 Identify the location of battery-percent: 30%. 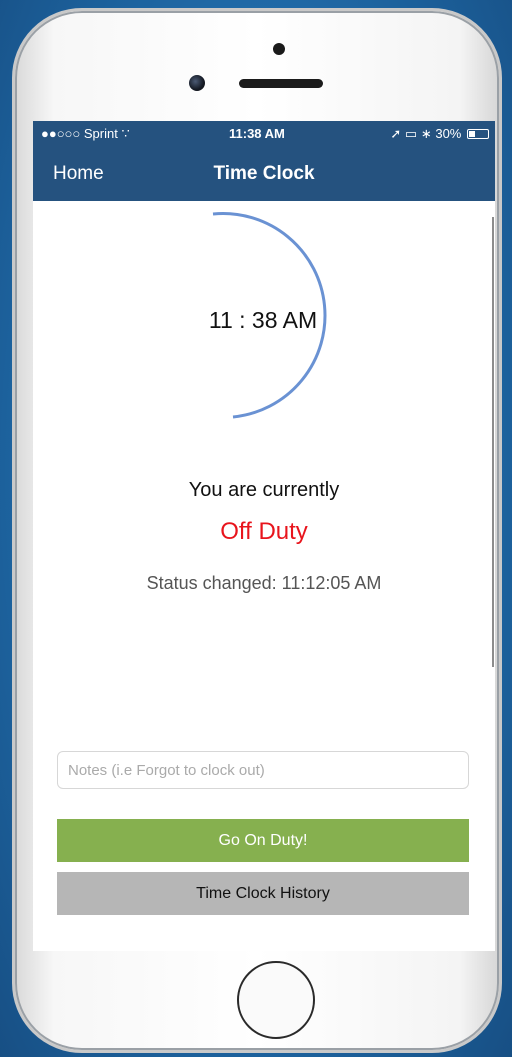
(448, 133).